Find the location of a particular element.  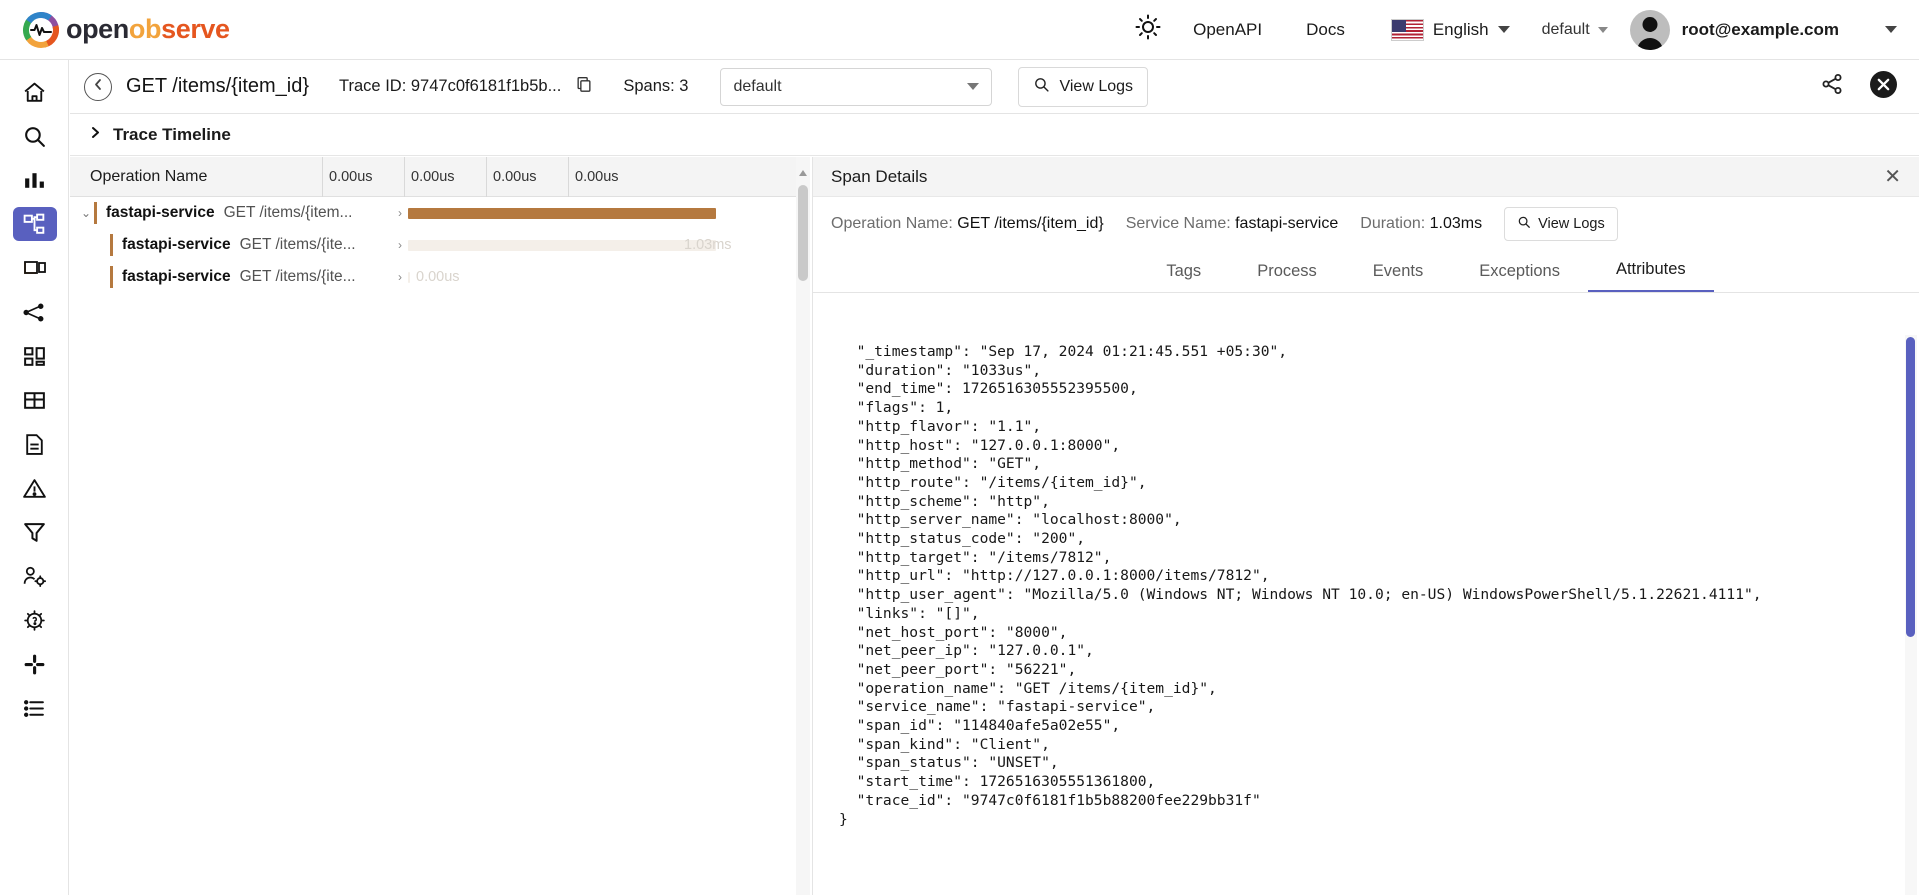

share-button is located at coordinates (1832, 86).